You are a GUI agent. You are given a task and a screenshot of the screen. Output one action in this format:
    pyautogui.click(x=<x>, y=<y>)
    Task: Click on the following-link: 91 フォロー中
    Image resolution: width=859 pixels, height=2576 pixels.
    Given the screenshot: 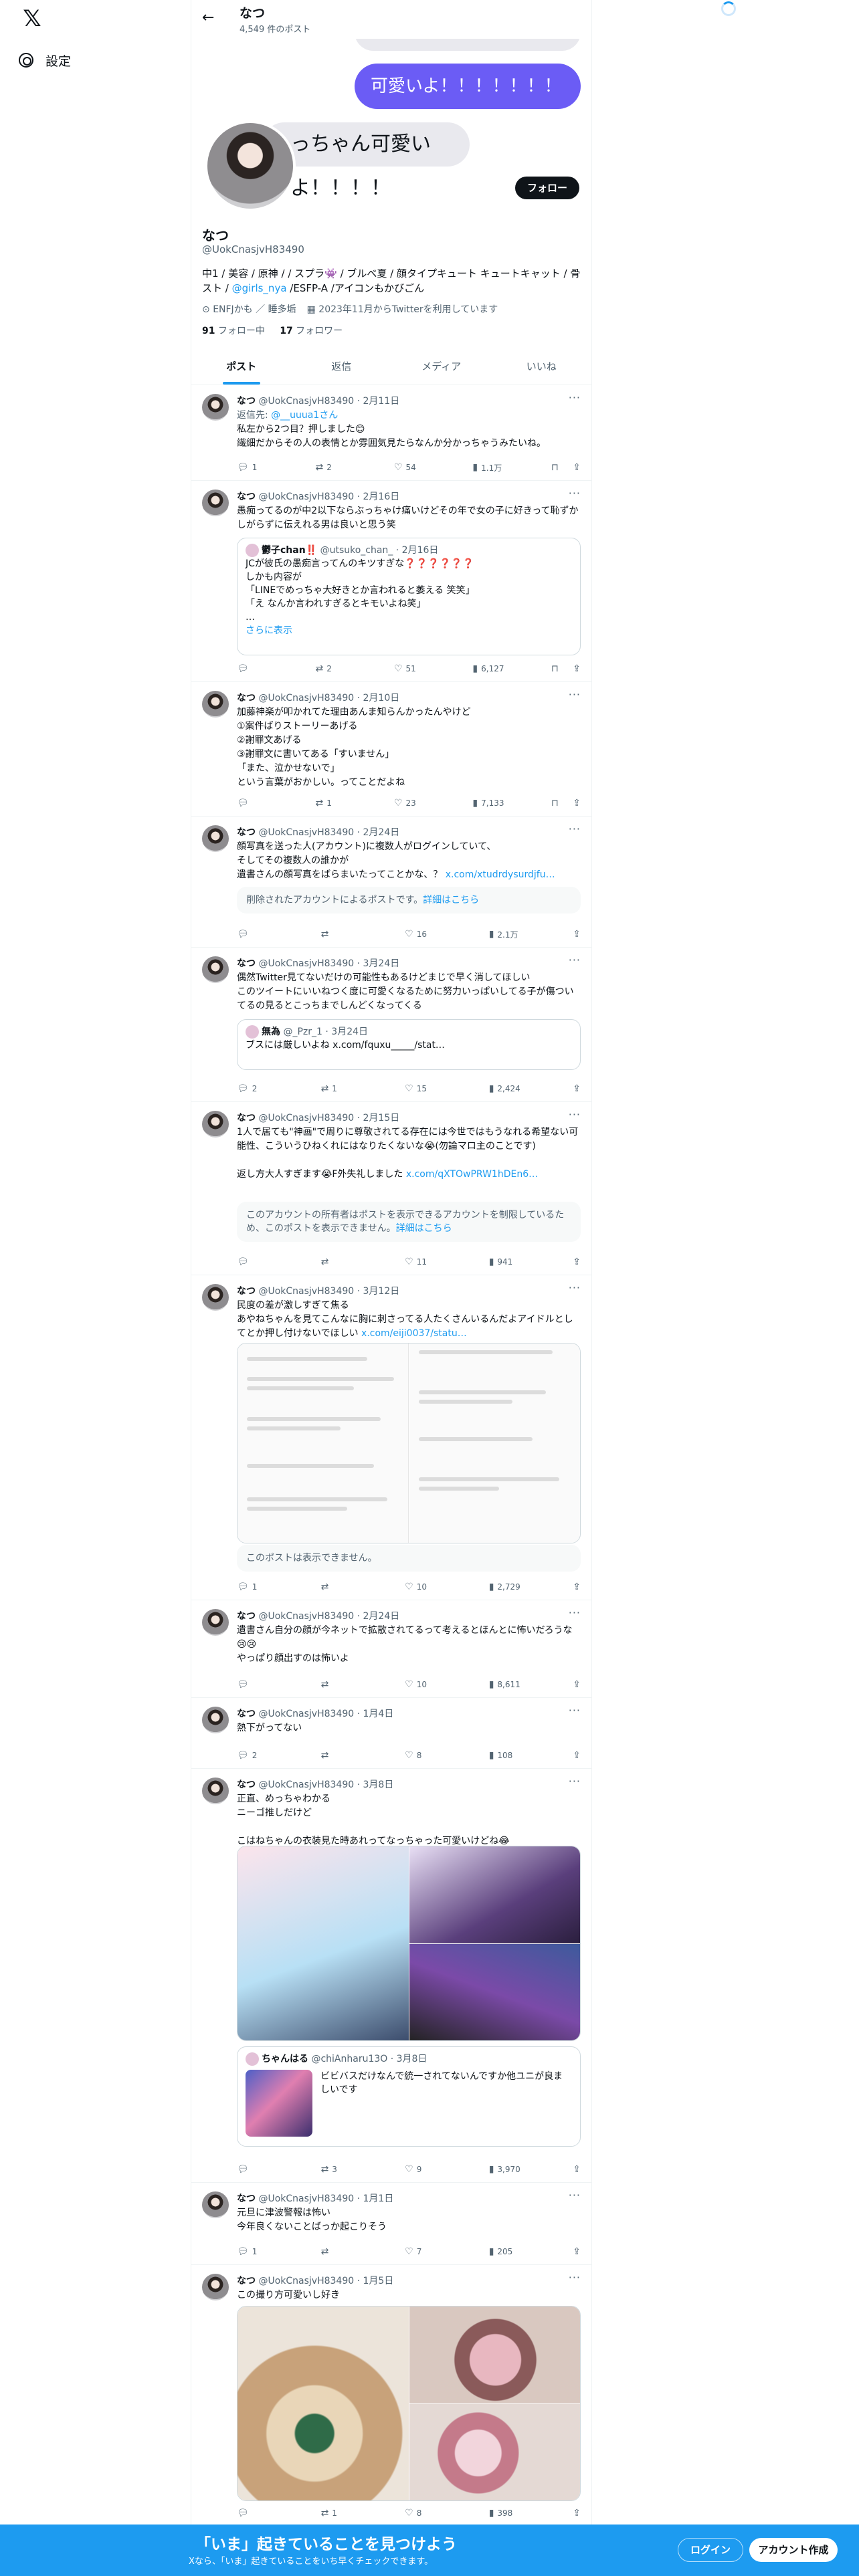 What is the action you would take?
    pyautogui.click(x=234, y=331)
    